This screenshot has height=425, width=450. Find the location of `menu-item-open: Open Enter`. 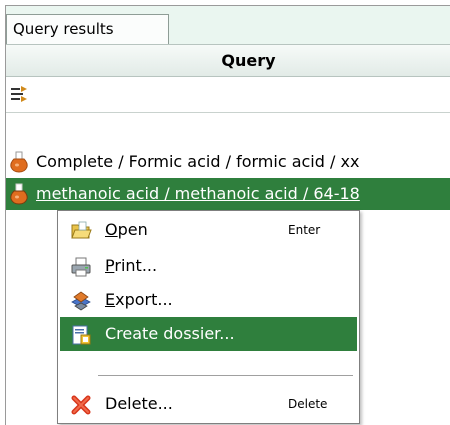

menu-item-open: Open Enter is located at coordinates (208, 230).